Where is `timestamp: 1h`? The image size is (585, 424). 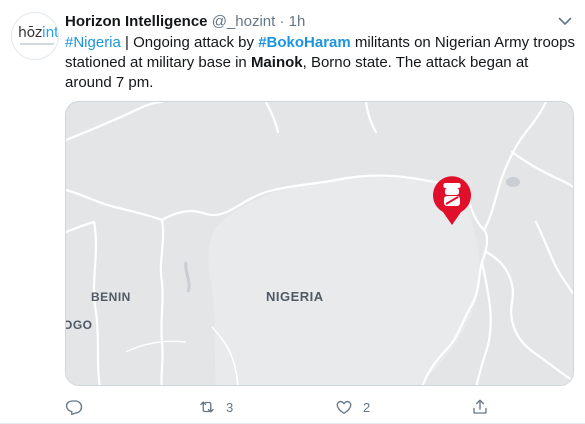 timestamp: 1h is located at coordinates (297, 21).